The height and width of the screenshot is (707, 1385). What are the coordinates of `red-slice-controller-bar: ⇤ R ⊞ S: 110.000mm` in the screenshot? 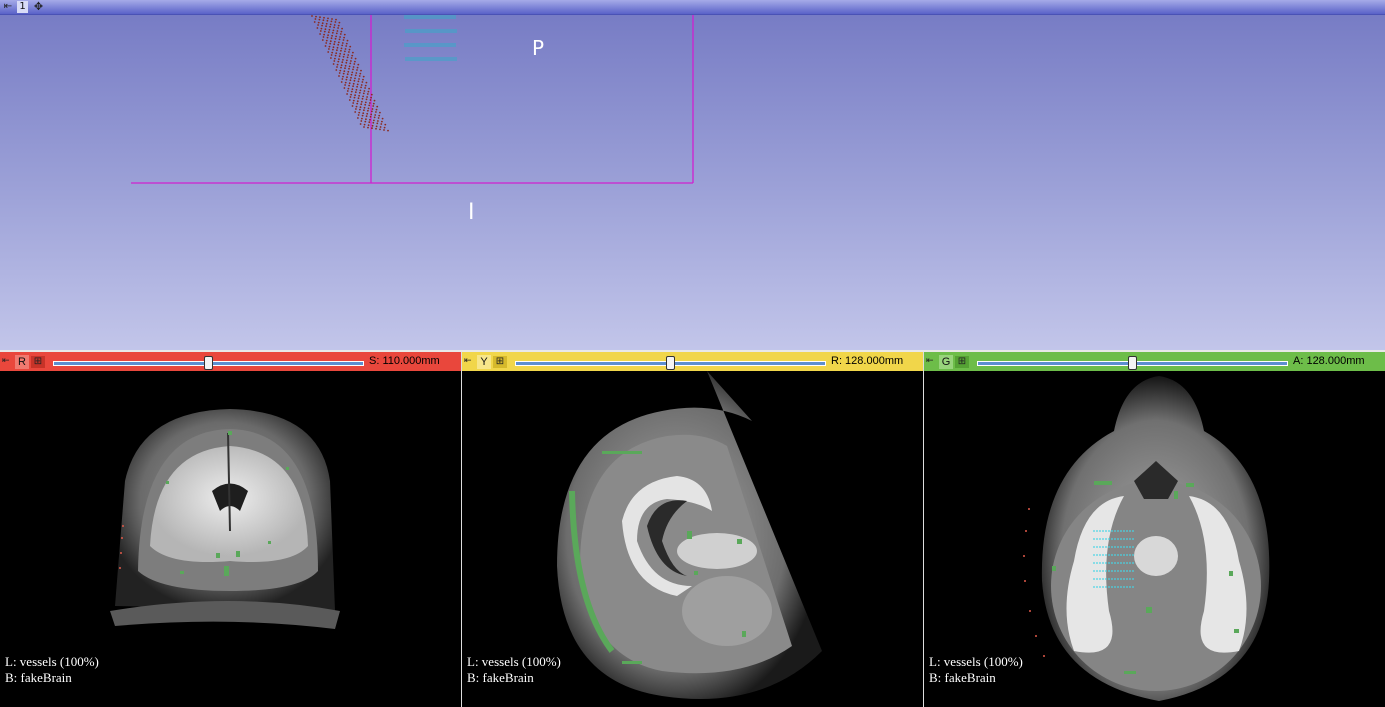 It's located at (230, 361).